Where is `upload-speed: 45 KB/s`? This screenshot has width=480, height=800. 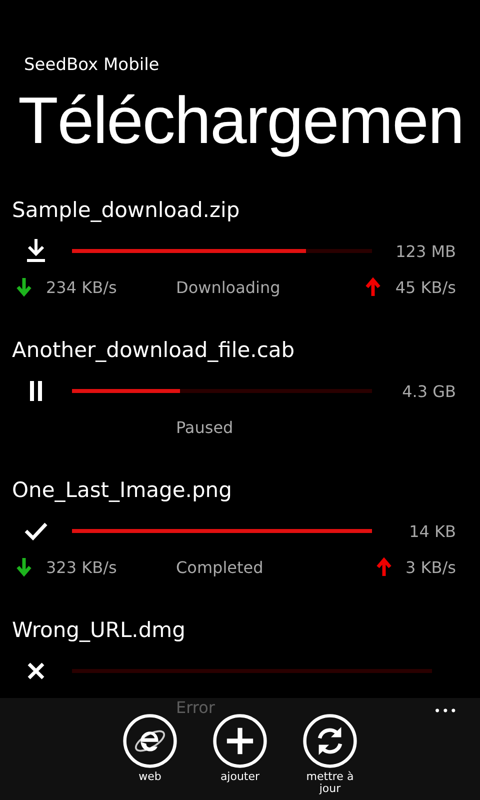
upload-speed: 45 KB/s is located at coordinates (425, 287).